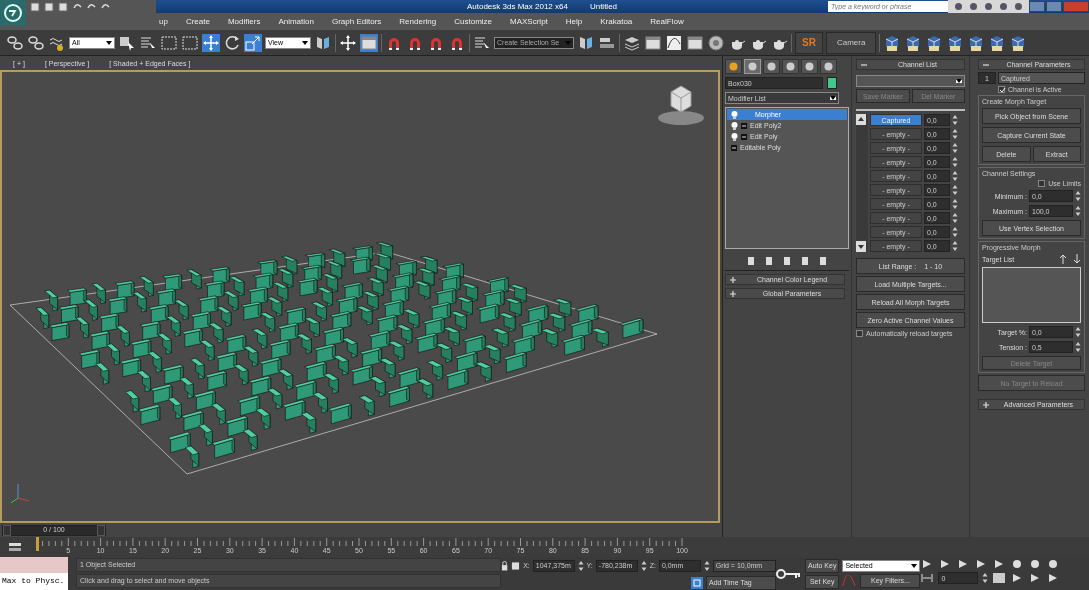 This screenshot has width=1089, height=590. Describe the element at coordinates (418, 21) in the screenshot. I see `menu-item: Rendering` at that location.